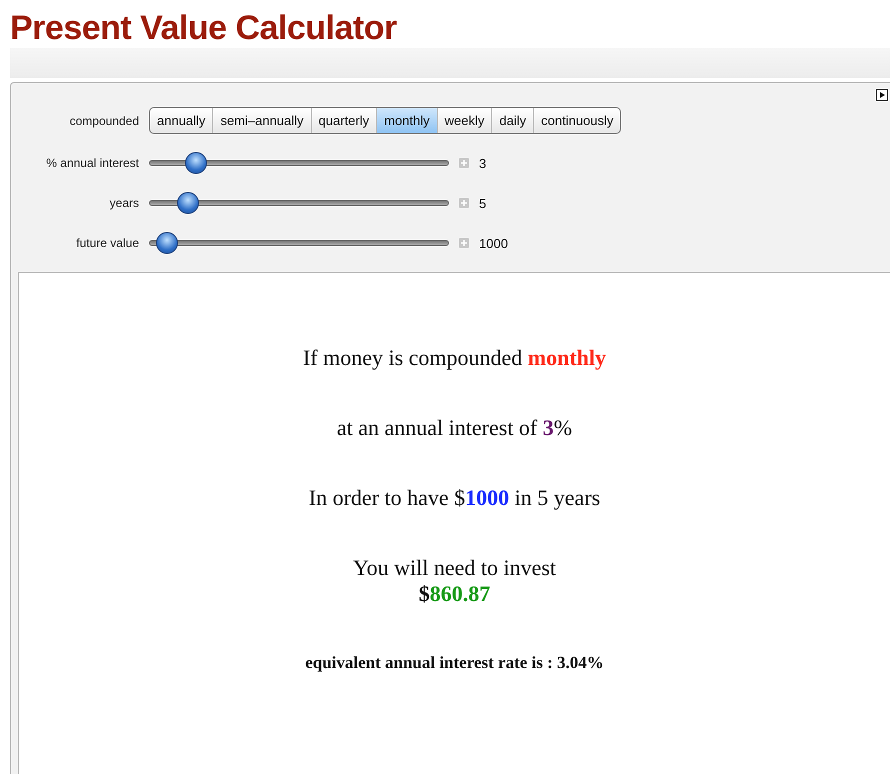 This screenshot has height=774, width=890. I want to click on segment-button: semi–annually, so click(262, 120).